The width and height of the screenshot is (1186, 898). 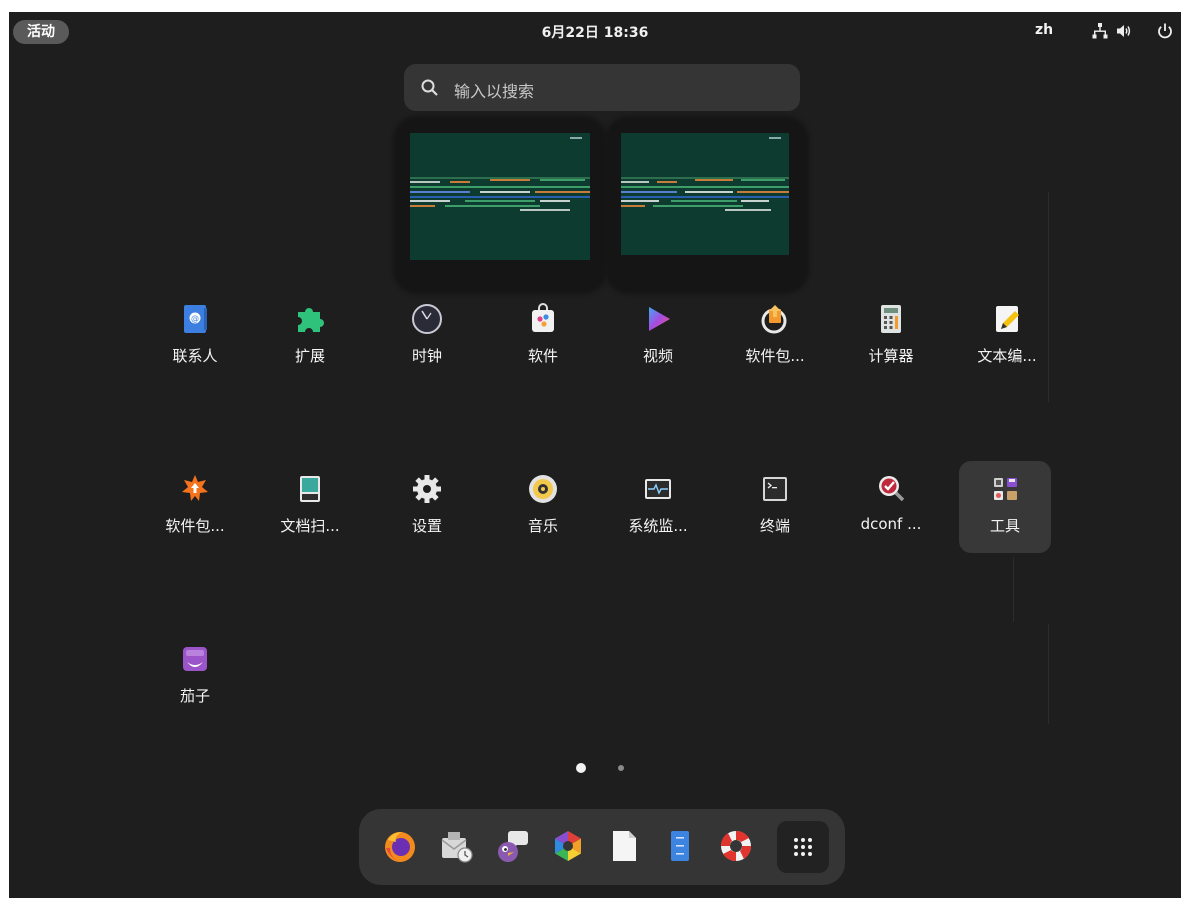 I want to click on search-entry: 输入以搜索, so click(x=602, y=87).